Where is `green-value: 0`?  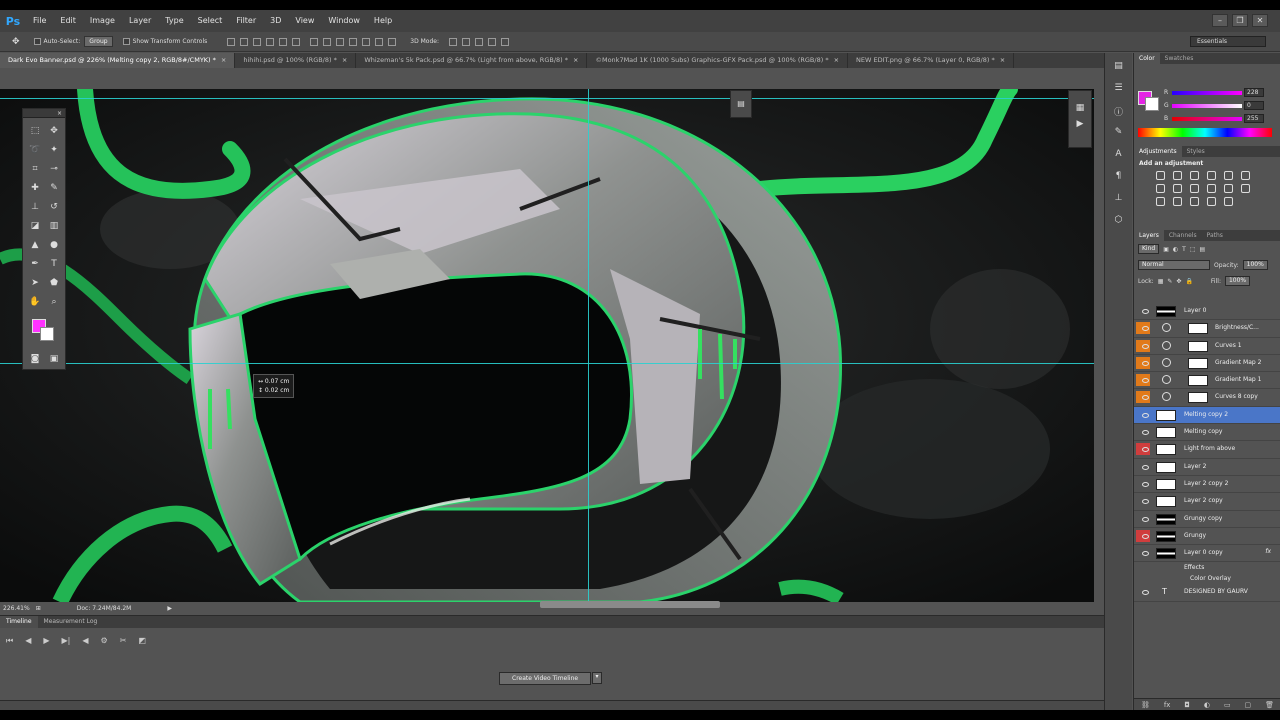
green-value: 0 is located at coordinates (1254, 105).